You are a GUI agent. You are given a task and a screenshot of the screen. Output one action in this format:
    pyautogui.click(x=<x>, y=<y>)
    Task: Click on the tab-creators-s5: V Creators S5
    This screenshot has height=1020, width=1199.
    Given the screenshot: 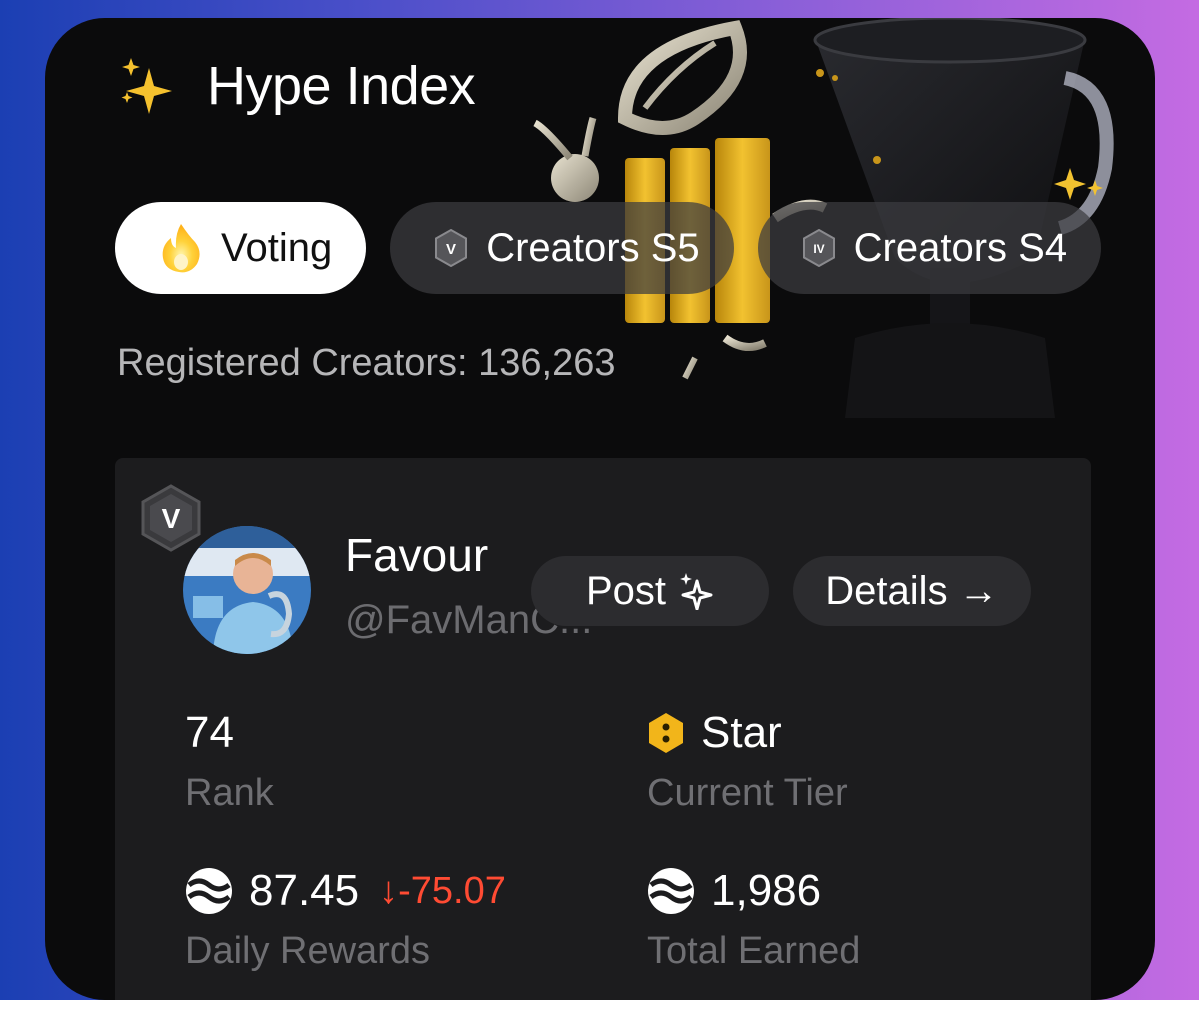 What is the action you would take?
    pyautogui.click(x=562, y=248)
    